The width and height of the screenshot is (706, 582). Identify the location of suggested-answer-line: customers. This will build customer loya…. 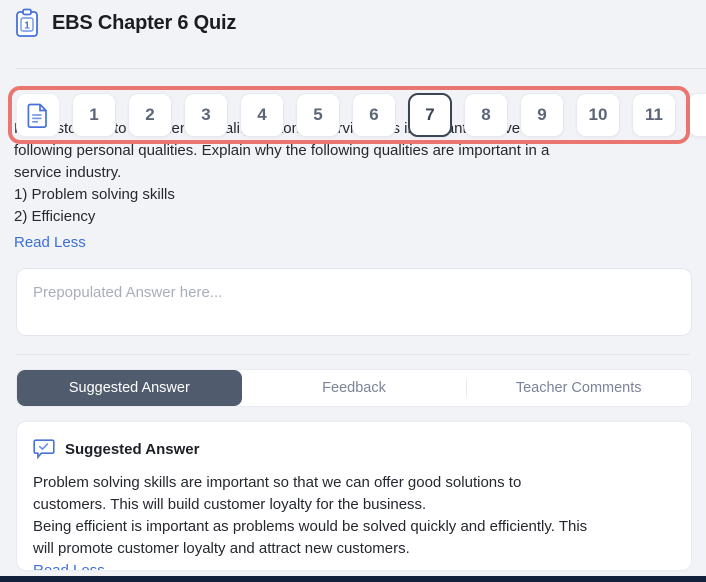
(230, 504).